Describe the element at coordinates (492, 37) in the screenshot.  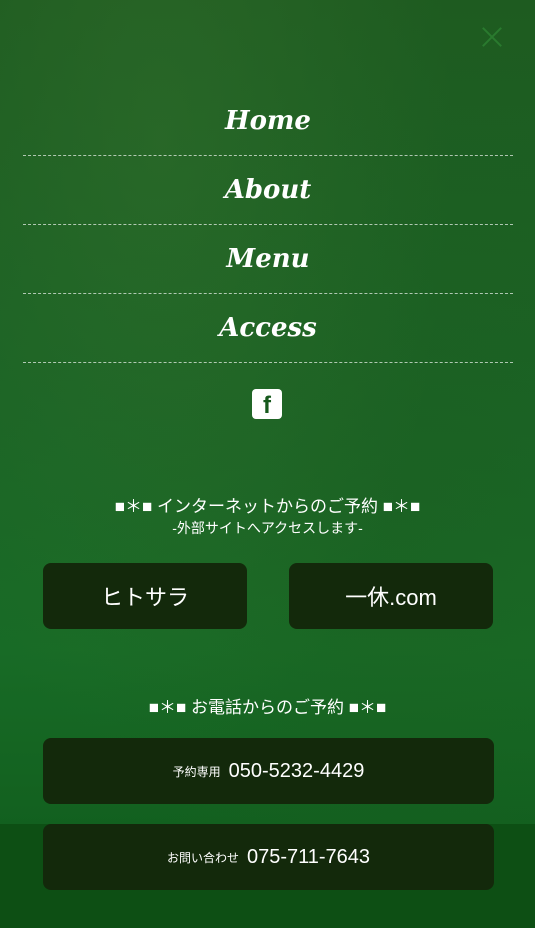
I see `close-icon` at that location.